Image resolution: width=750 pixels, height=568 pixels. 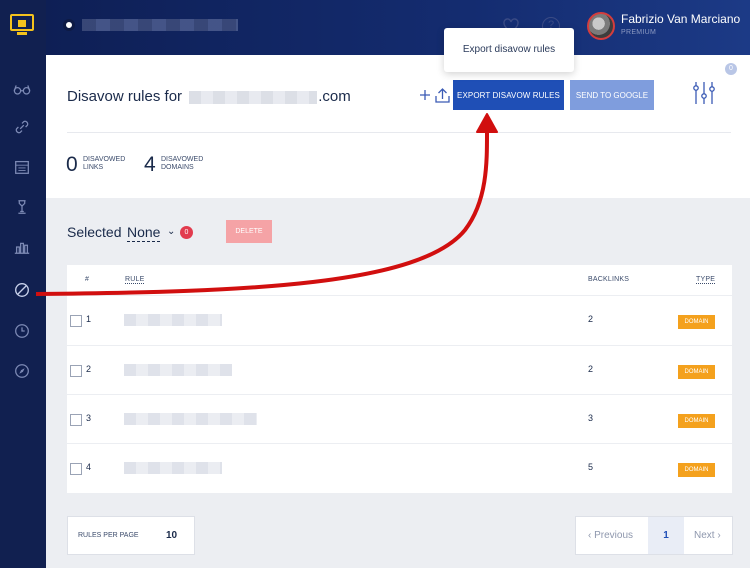 I want to click on table-row: 4 5 DOMAIN, so click(x=399, y=467).